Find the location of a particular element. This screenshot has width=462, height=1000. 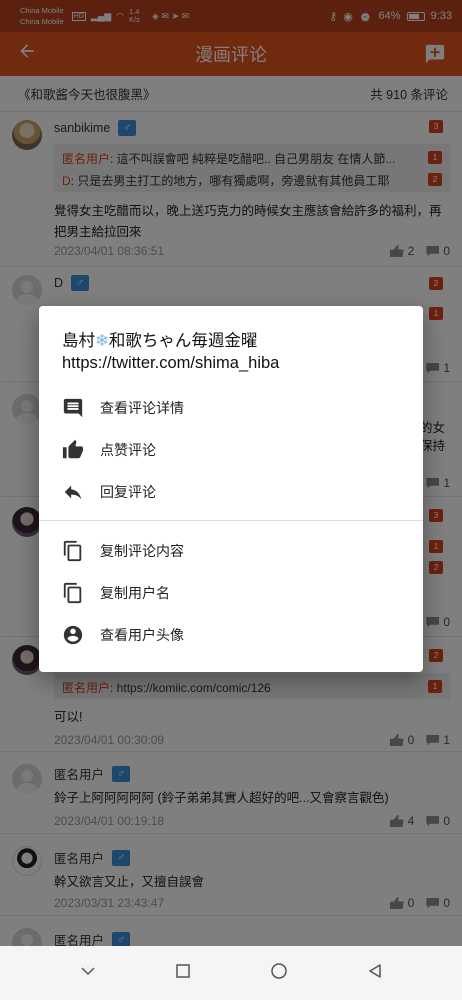

copy-username-option: 复制用户名 is located at coordinates (231, 593).